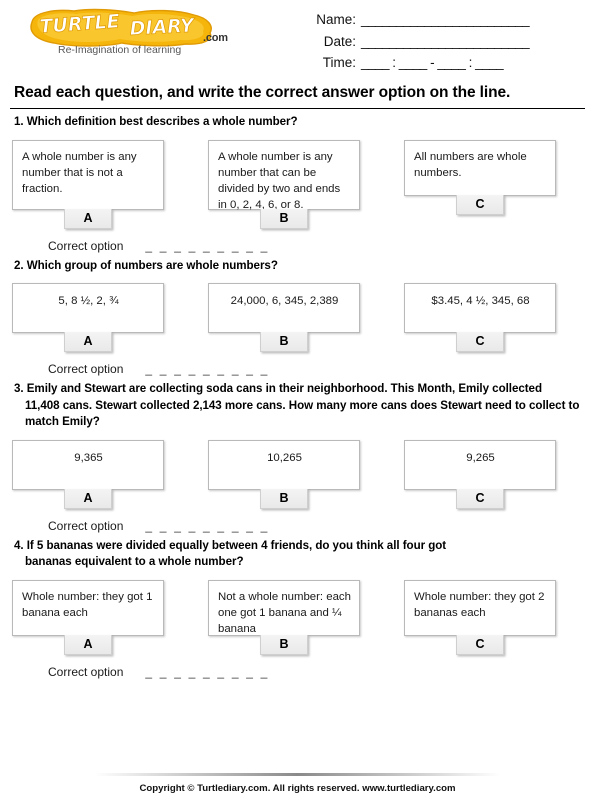  What do you see at coordinates (19, 122) in the screenshot?
I see `question-1-number: 1.` at bounding box center [19, 122].